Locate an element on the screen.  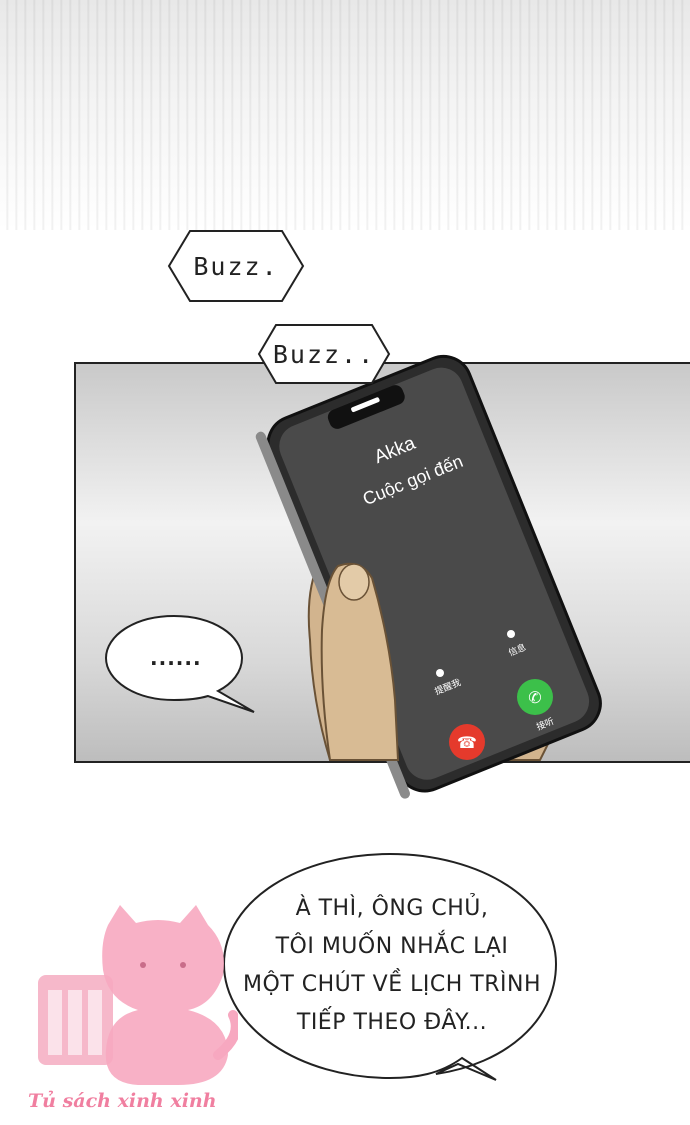
buzz-text-2: Buzz.. is located at coordinates (324, 354).